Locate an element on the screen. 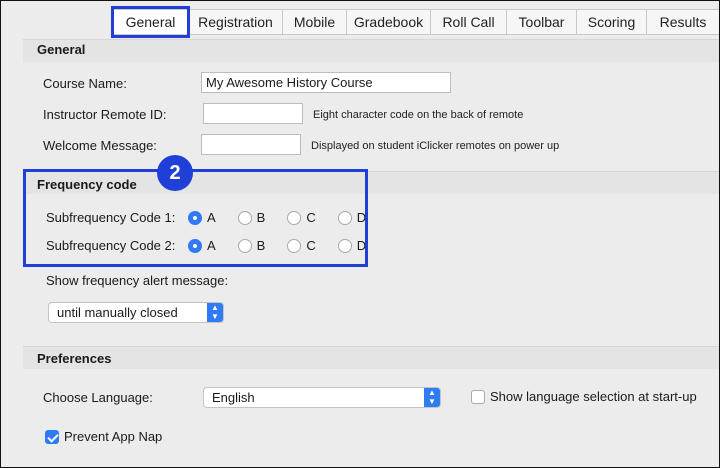 This screenshot has width=720, height=468. course-name-label: Course Name: is located at coordinates (85, 83).